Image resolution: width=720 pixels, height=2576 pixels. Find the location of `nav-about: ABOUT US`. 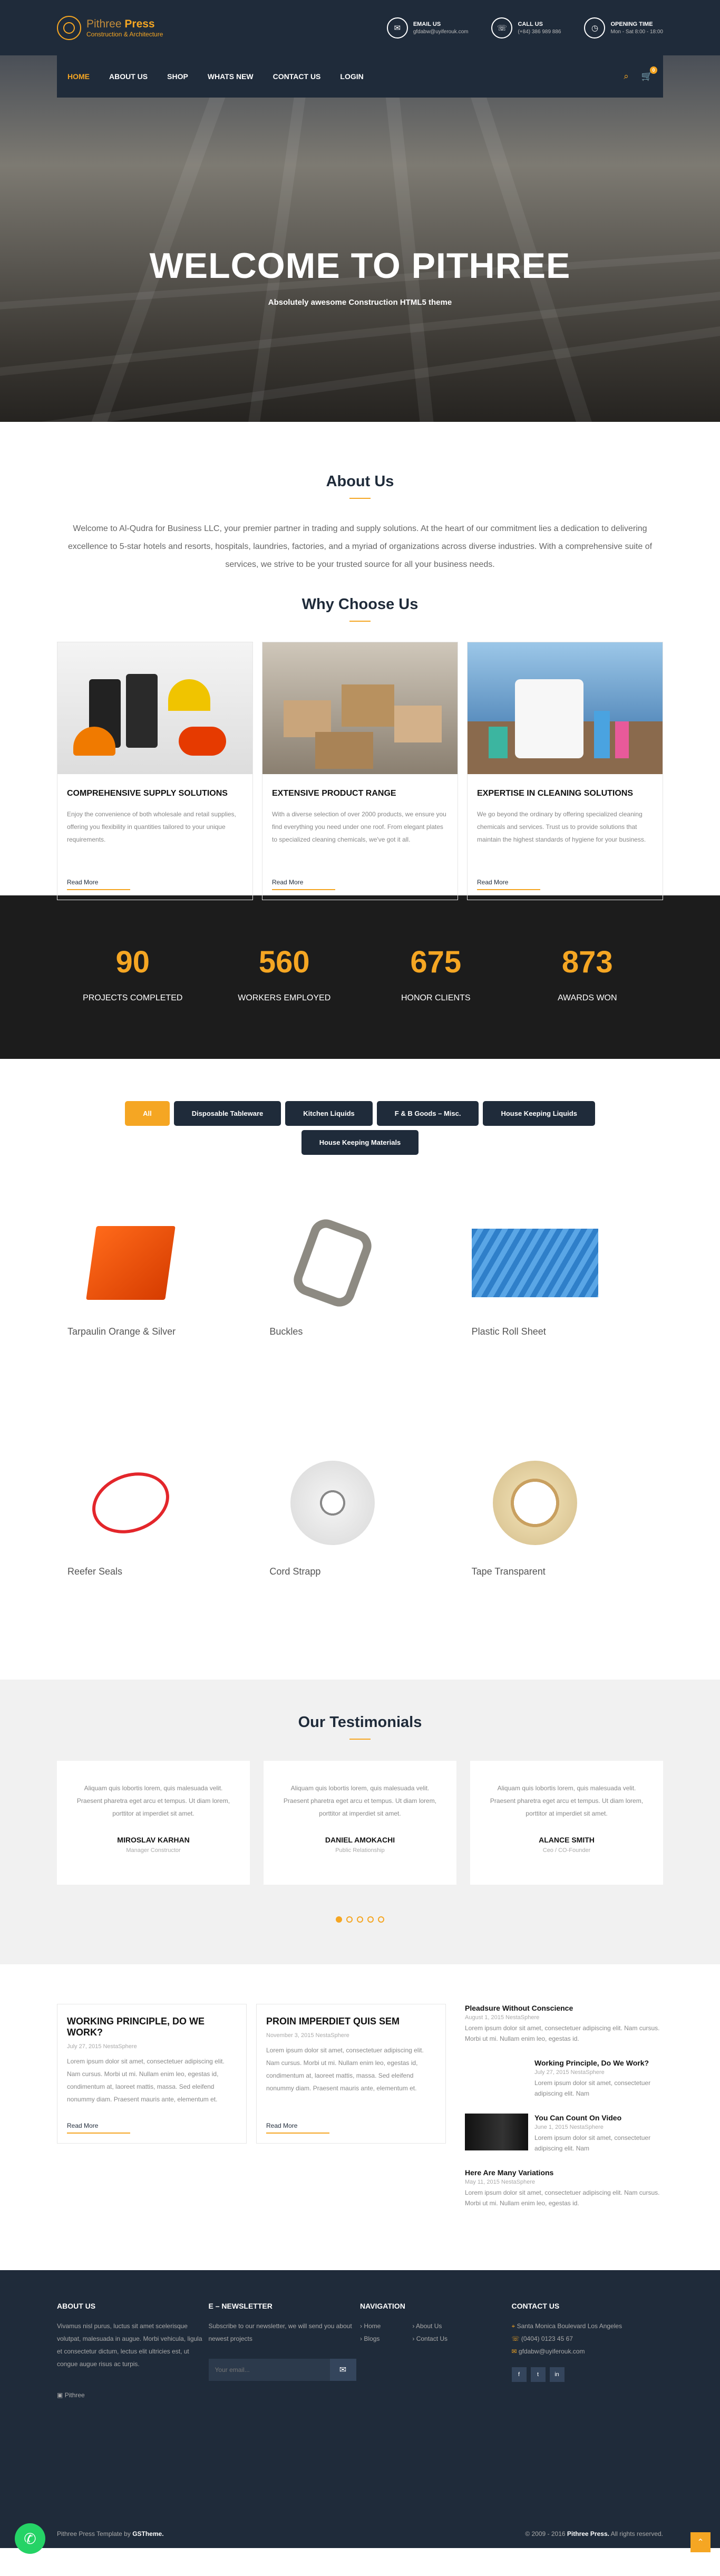

nav-about: ABOUT US is located at coordinates (128, 76).